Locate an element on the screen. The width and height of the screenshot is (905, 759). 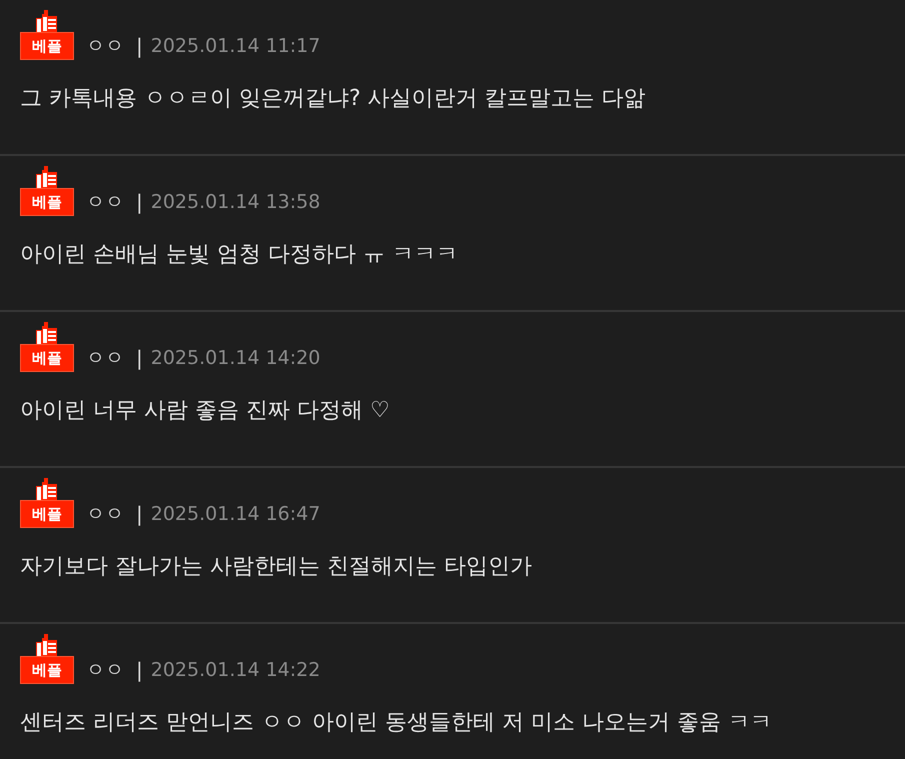
comment-date: 2025.01.14 13:58 is located at coordinates (235, 202).